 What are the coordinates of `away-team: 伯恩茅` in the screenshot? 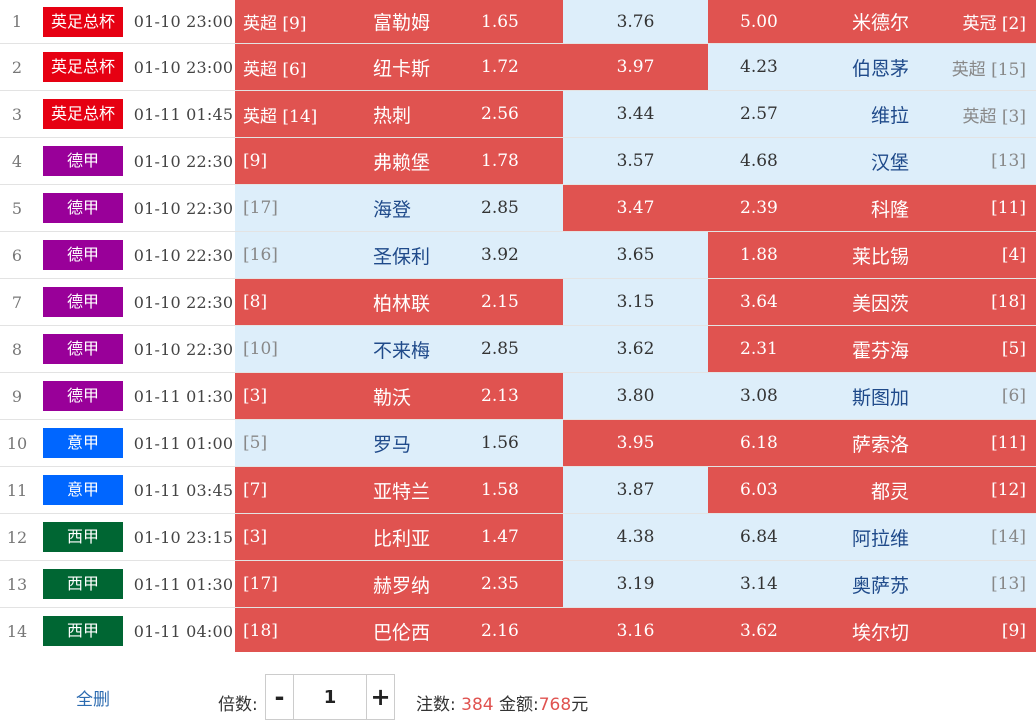 It's located at (880, 68).